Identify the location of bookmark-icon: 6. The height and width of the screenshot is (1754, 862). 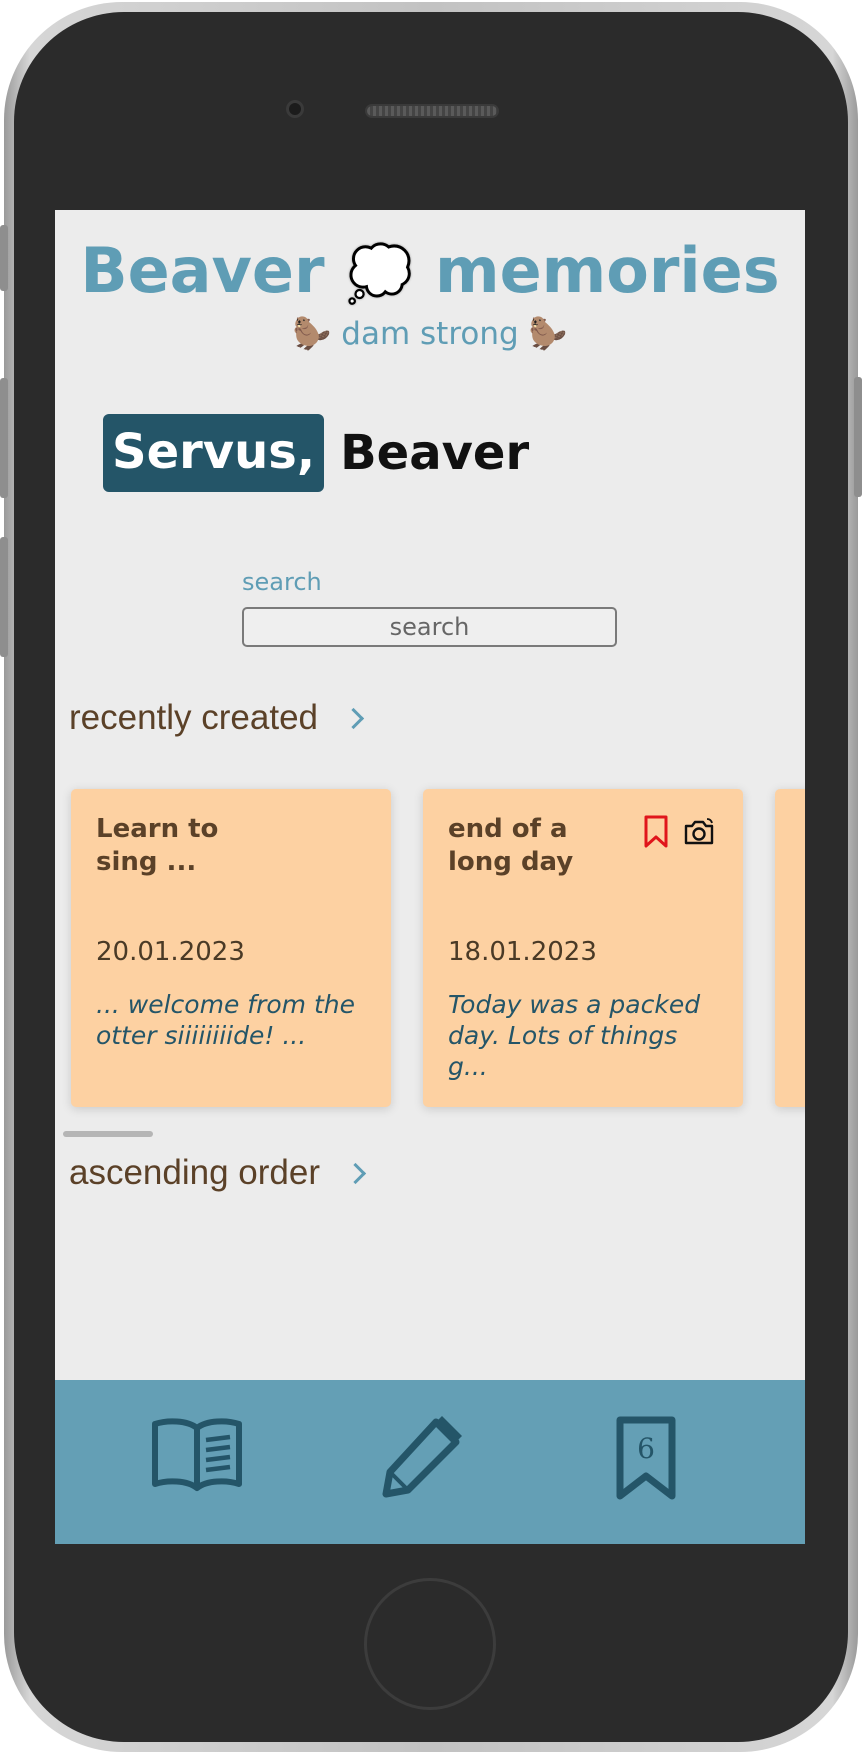
(646, 1460).